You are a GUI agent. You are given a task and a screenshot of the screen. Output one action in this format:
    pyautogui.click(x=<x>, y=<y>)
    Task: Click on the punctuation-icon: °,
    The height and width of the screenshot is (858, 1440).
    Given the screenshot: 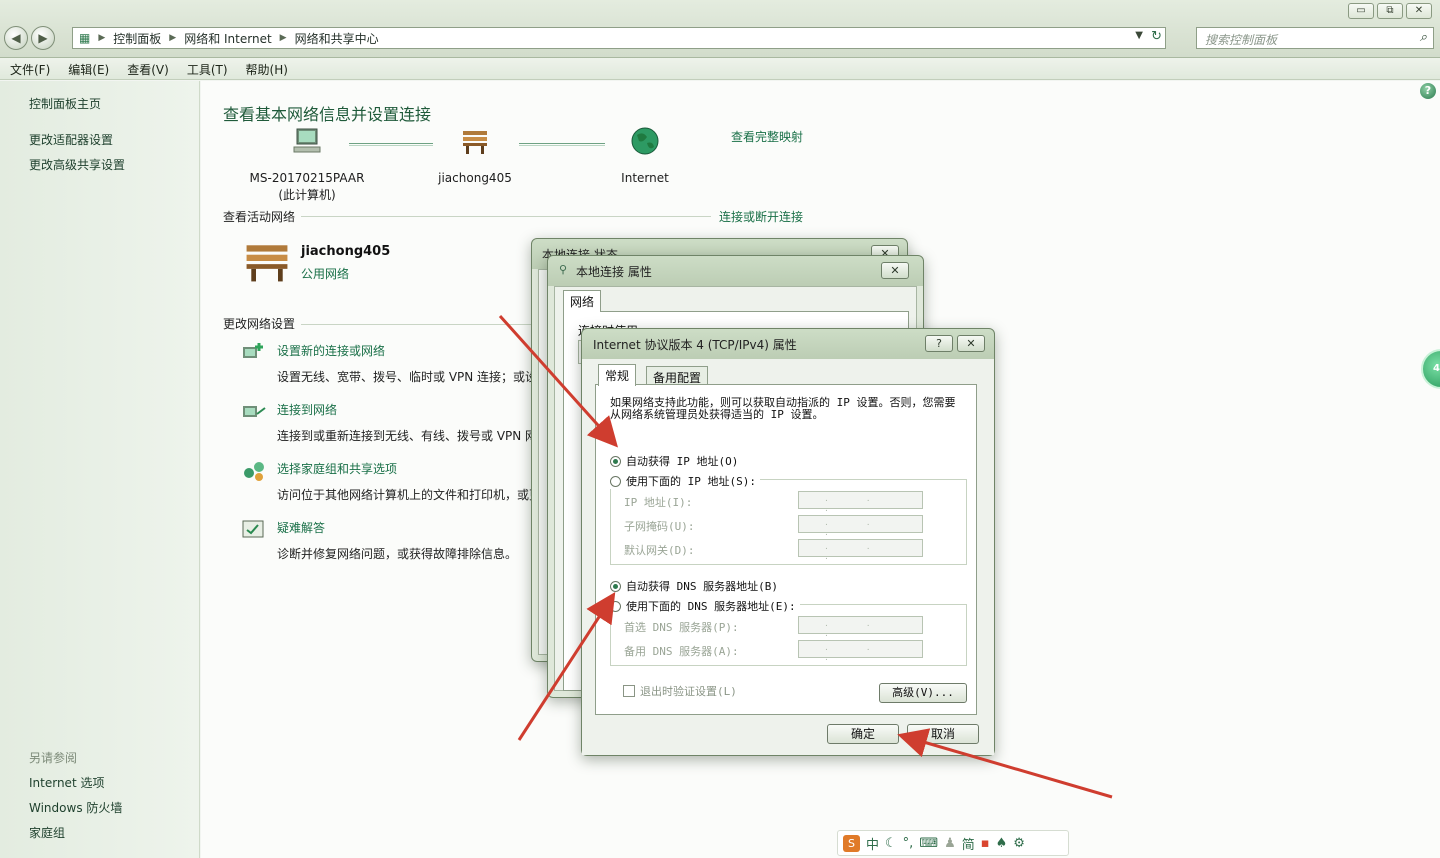 What is the action you would take?
    pyautogui.click(x=908, y=843)
    